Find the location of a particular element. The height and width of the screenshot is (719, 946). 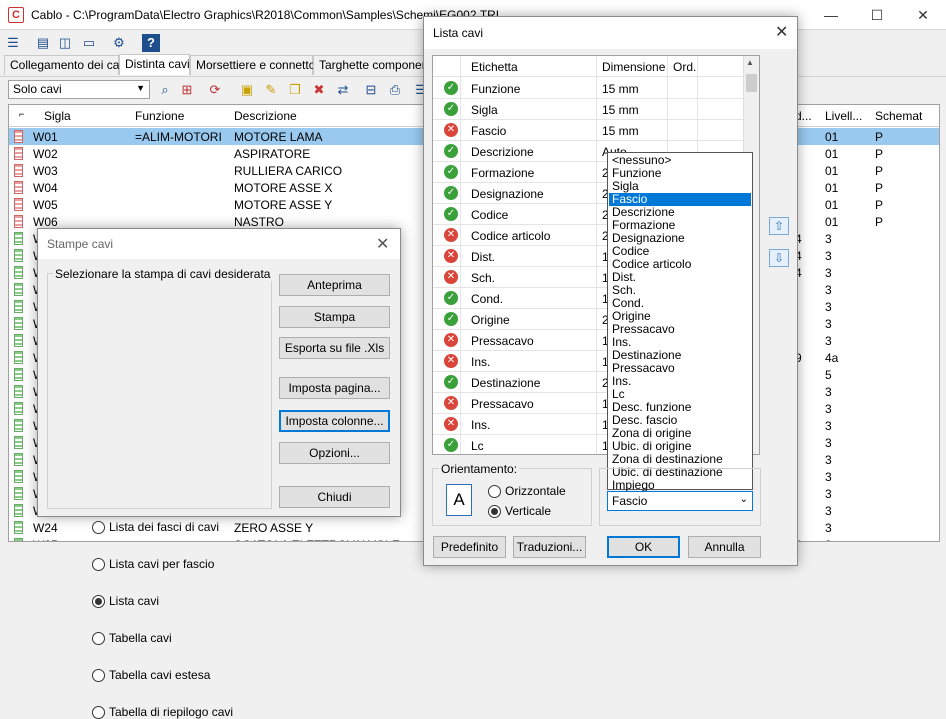

chiudi-button: Chiudi is located at coordinates (334, 497).